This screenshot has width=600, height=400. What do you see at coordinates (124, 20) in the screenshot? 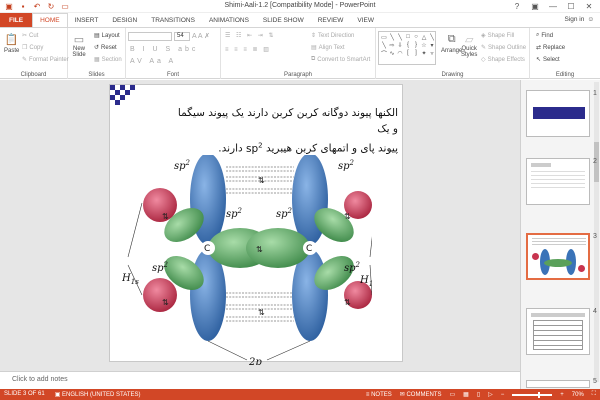
I see `tab-design: DESIGN` at bounding box center [124, 20].